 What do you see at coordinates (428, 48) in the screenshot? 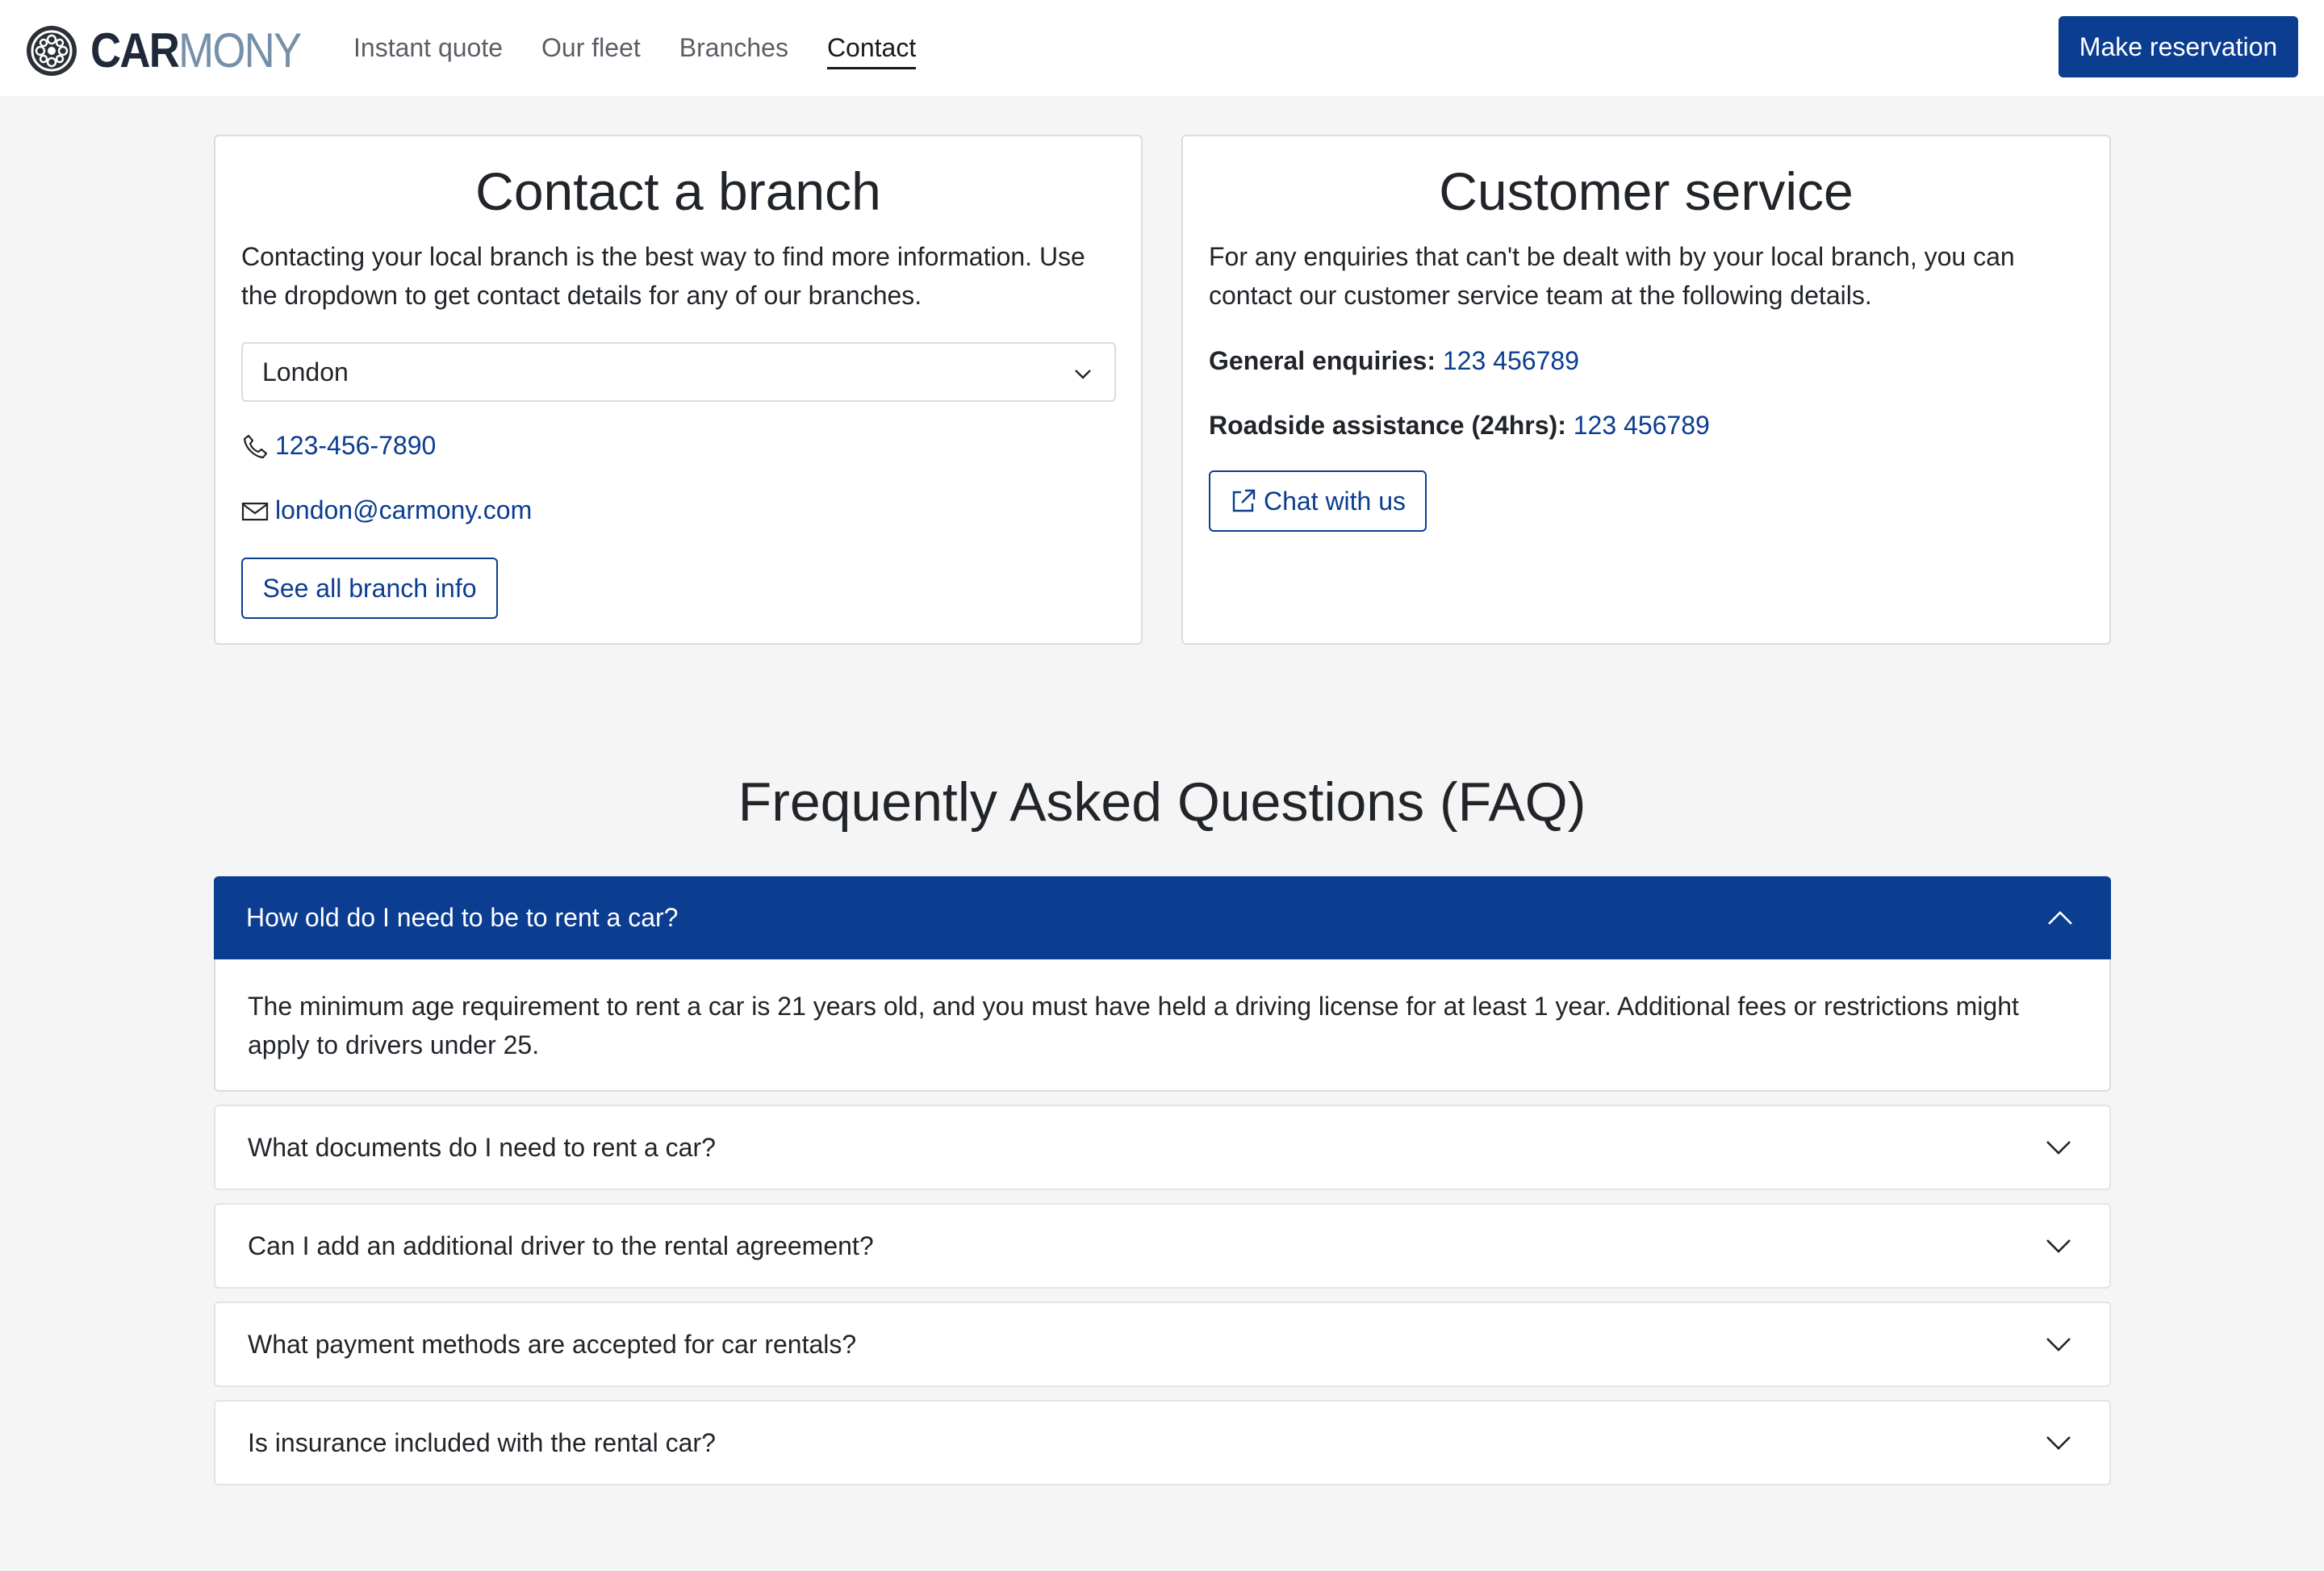
I see `nav-instant-quote: Instant quote` at bounding box center [428, 48].